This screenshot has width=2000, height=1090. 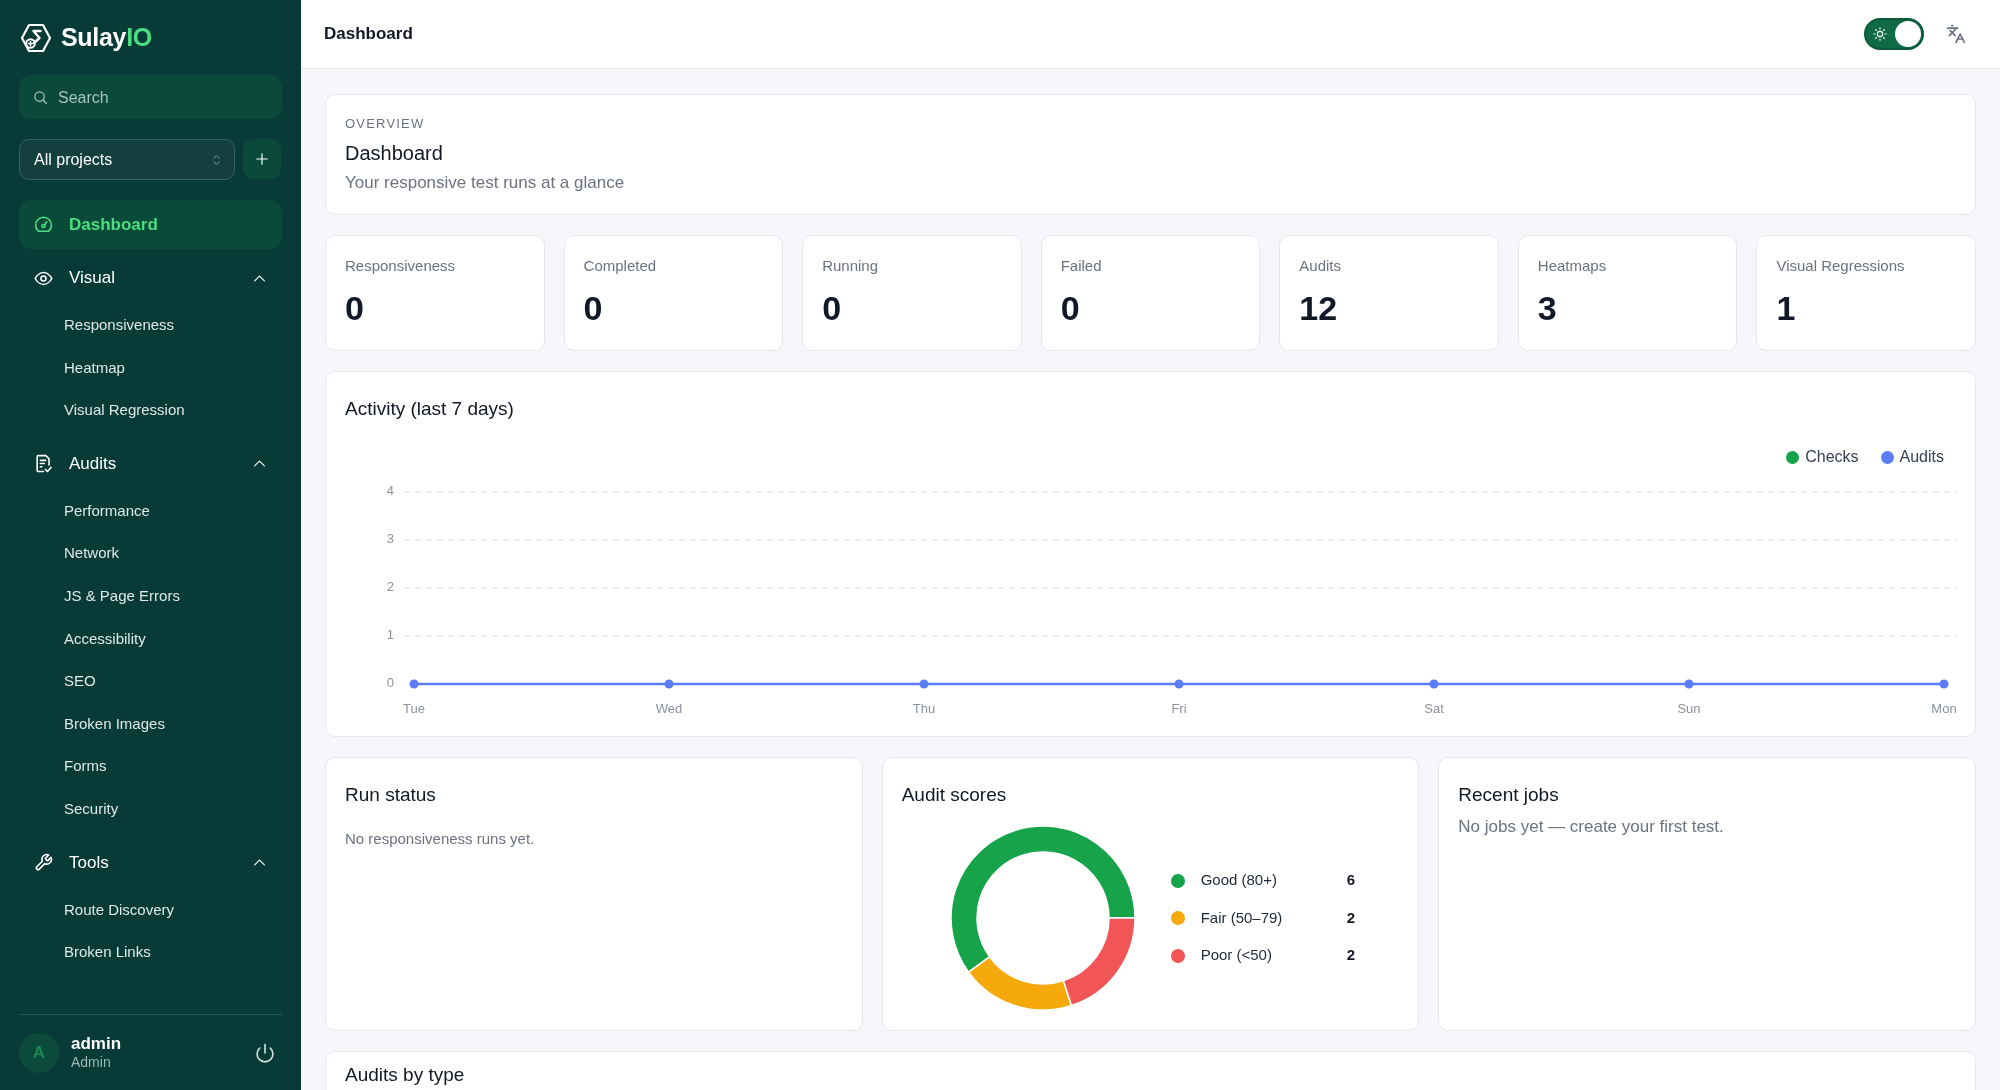 I want to click on stat-label: Running, so click(x=851, y=266).